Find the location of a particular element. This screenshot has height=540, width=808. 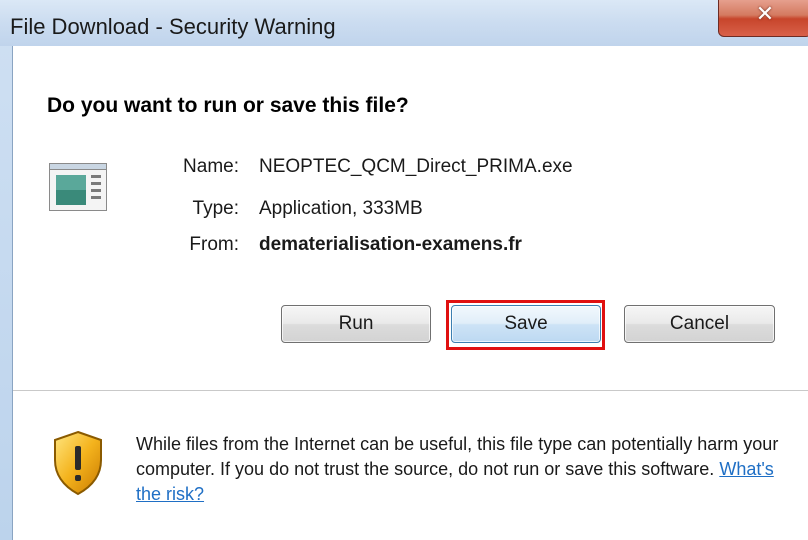

application-file-icon is located at coordinates (78, 187).